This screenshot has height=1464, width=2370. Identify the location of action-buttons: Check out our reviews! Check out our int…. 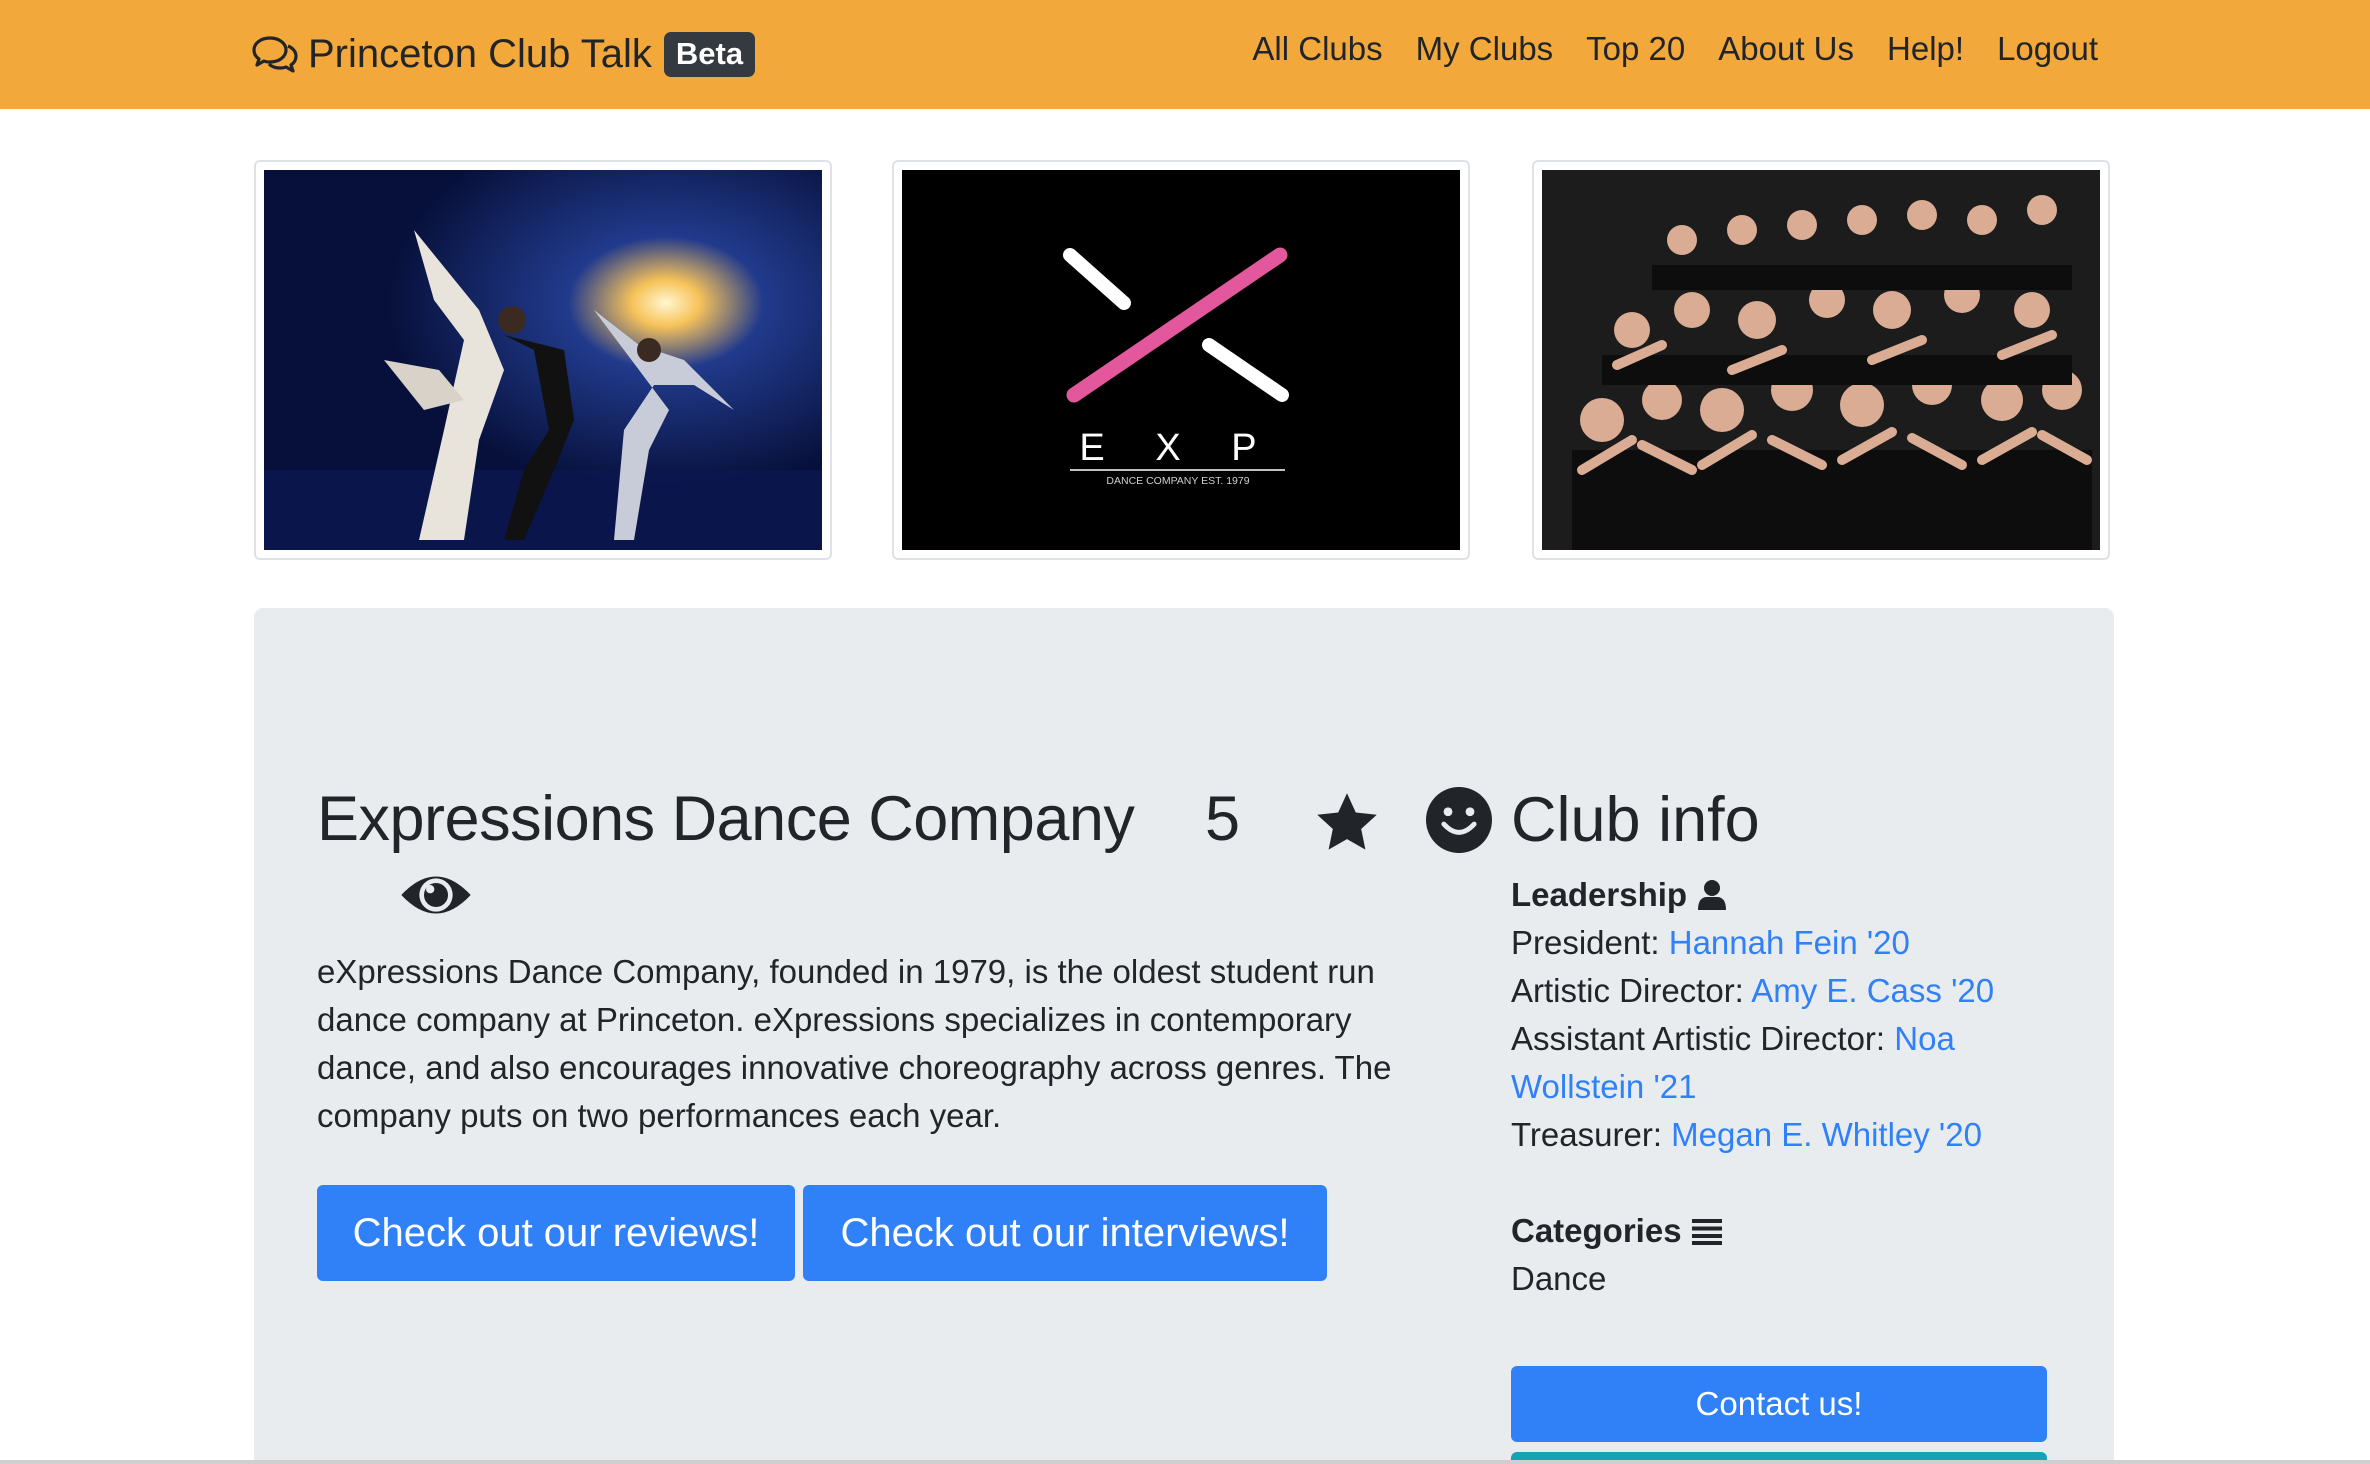
(822, 1233).